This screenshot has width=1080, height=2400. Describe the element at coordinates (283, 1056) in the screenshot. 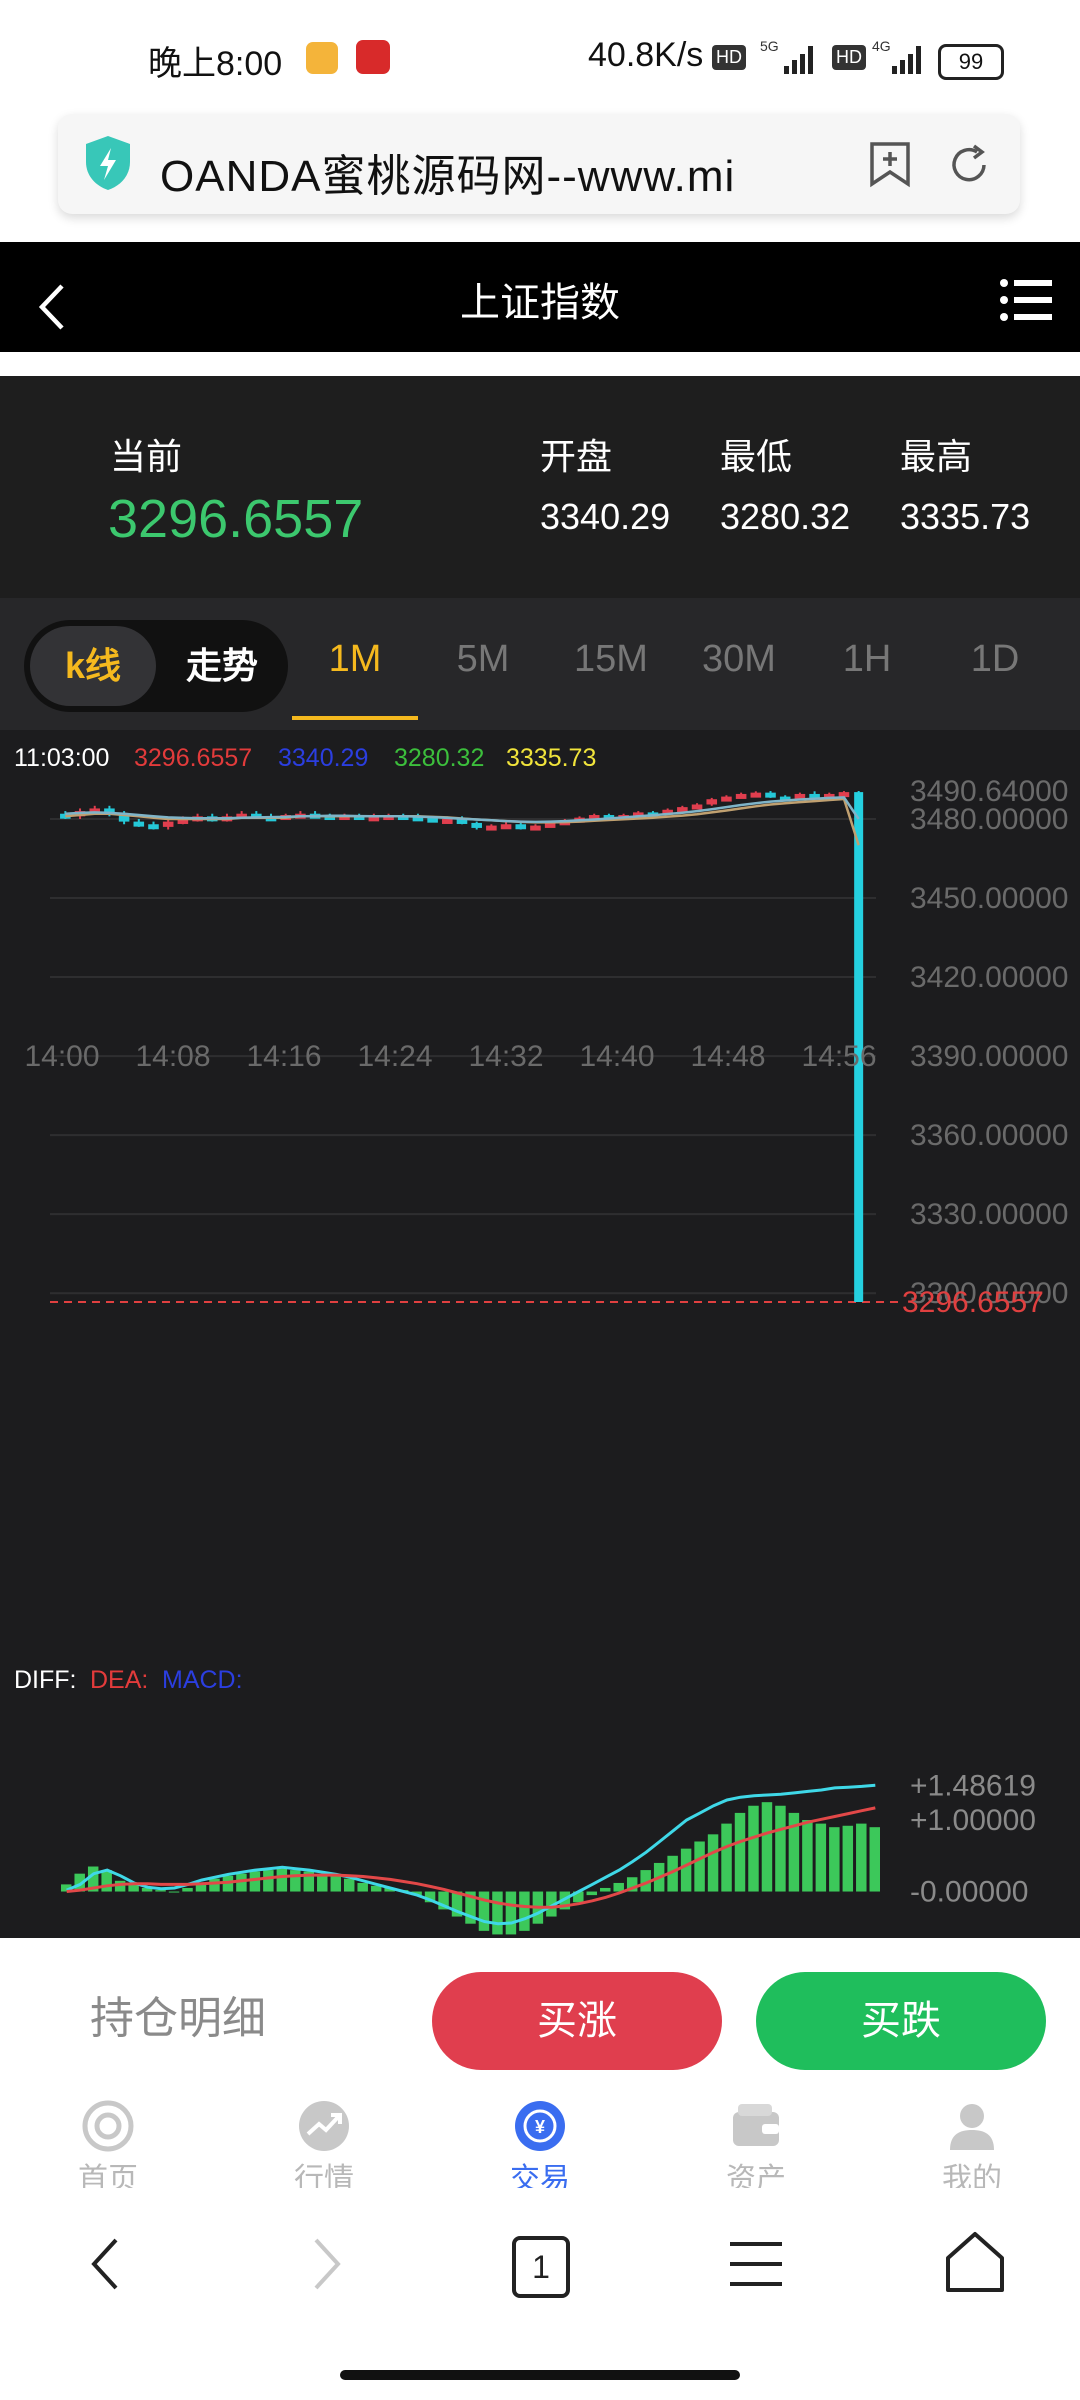

I see `x-tick-label: 14:16` at that location.